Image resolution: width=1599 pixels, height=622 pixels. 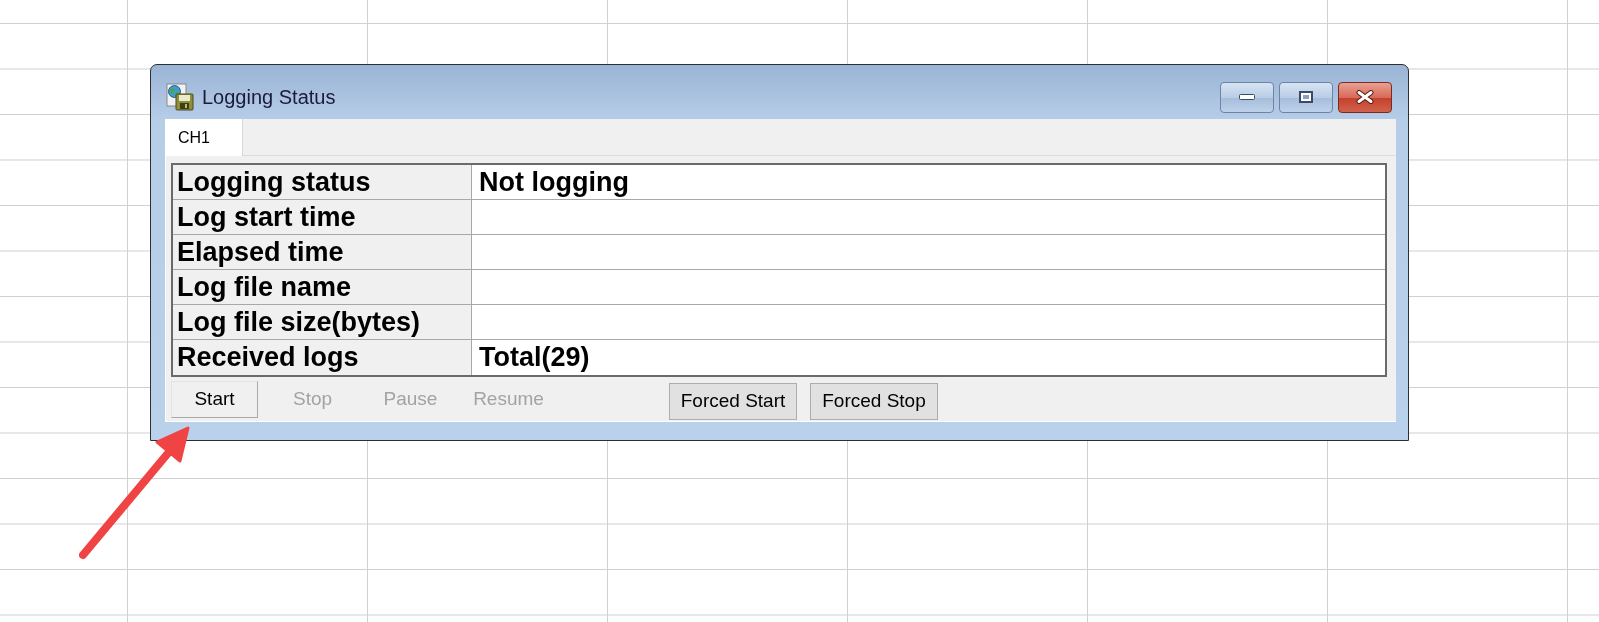 What do you see at coordinates (322, 357) in the screenshot?
I see `row-label: Received logs` at bounding box center [322, 357].